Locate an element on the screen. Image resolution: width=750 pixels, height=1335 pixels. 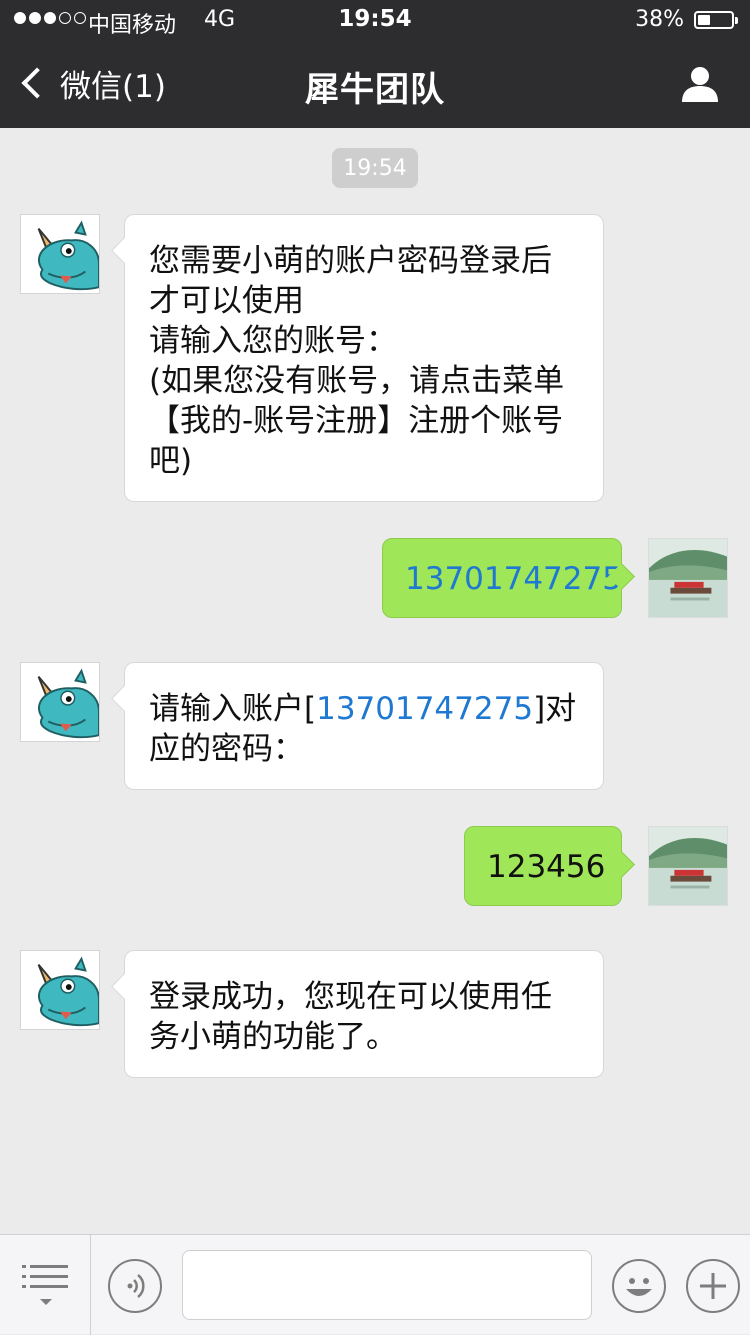
text-prefix: 请输入账户[ is located at coordinates (233, 709).